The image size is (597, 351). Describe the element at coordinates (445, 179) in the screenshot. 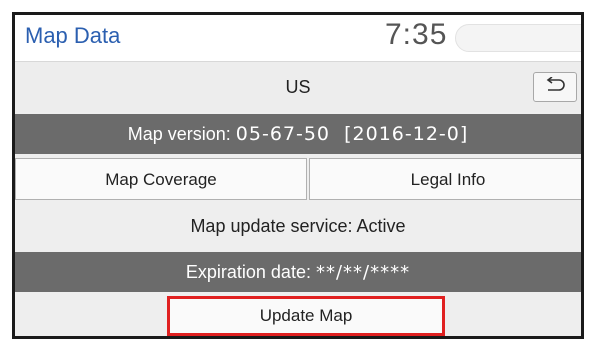

I see `legal-info-button: Legal Info` at that location.